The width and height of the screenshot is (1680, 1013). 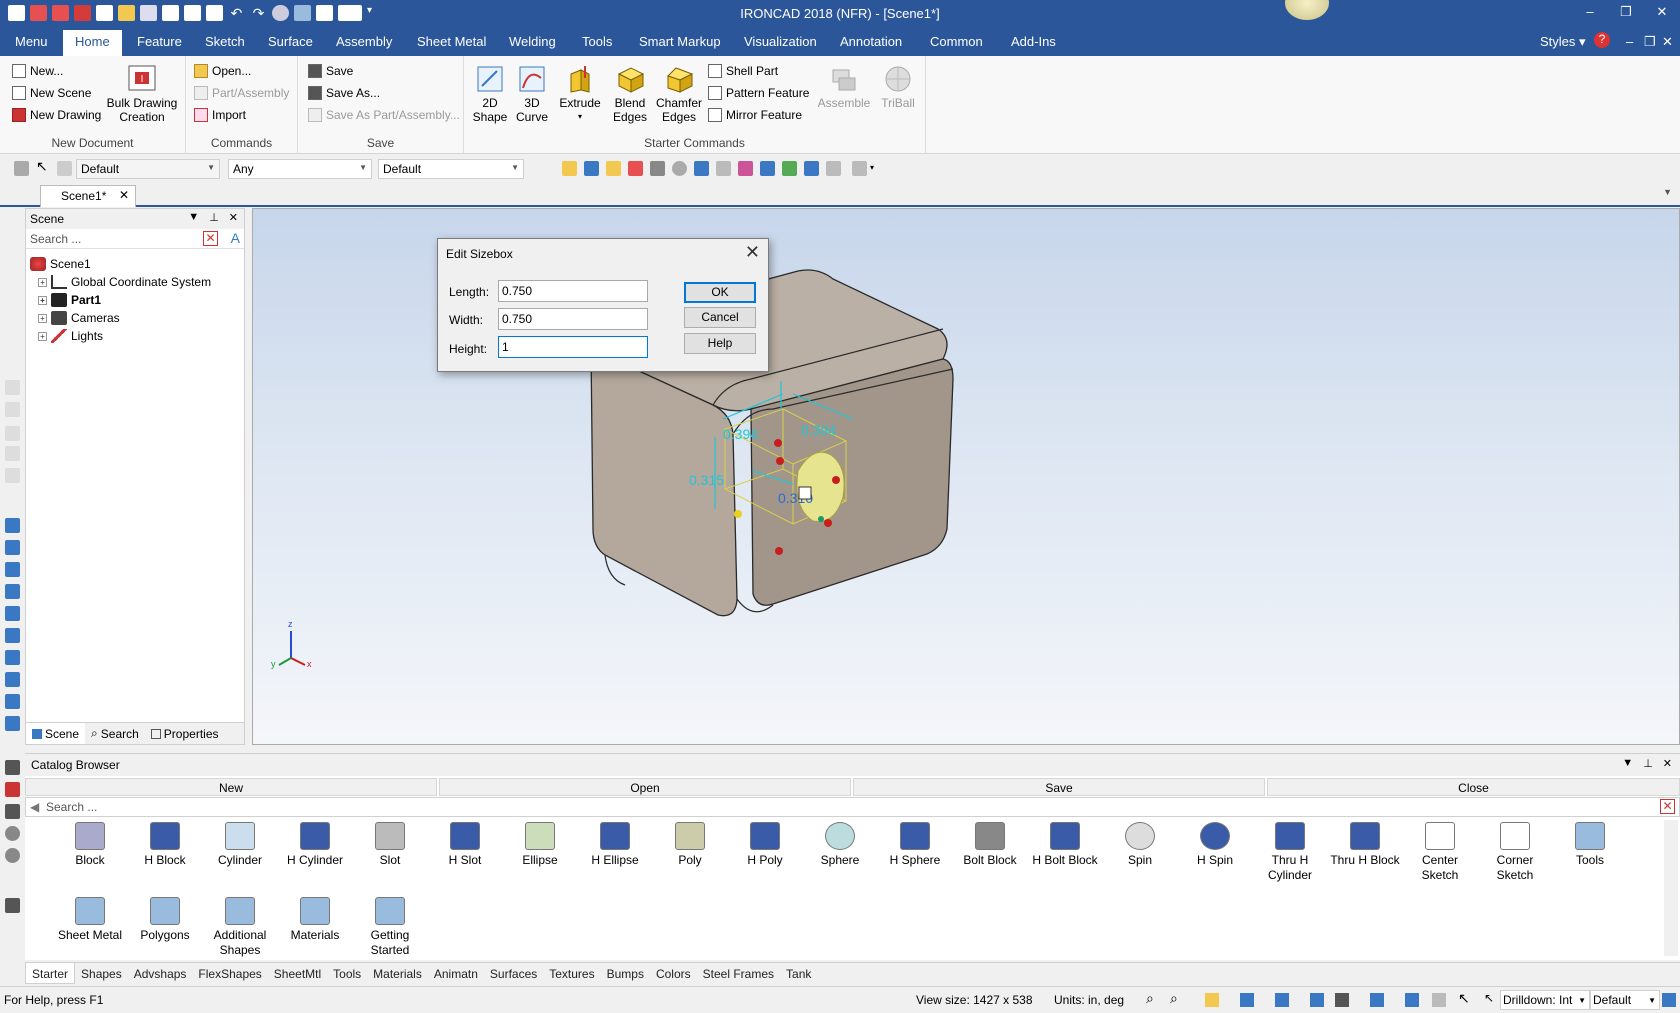 I want to click on search-options-icon: A, so click(x=235, y=238).